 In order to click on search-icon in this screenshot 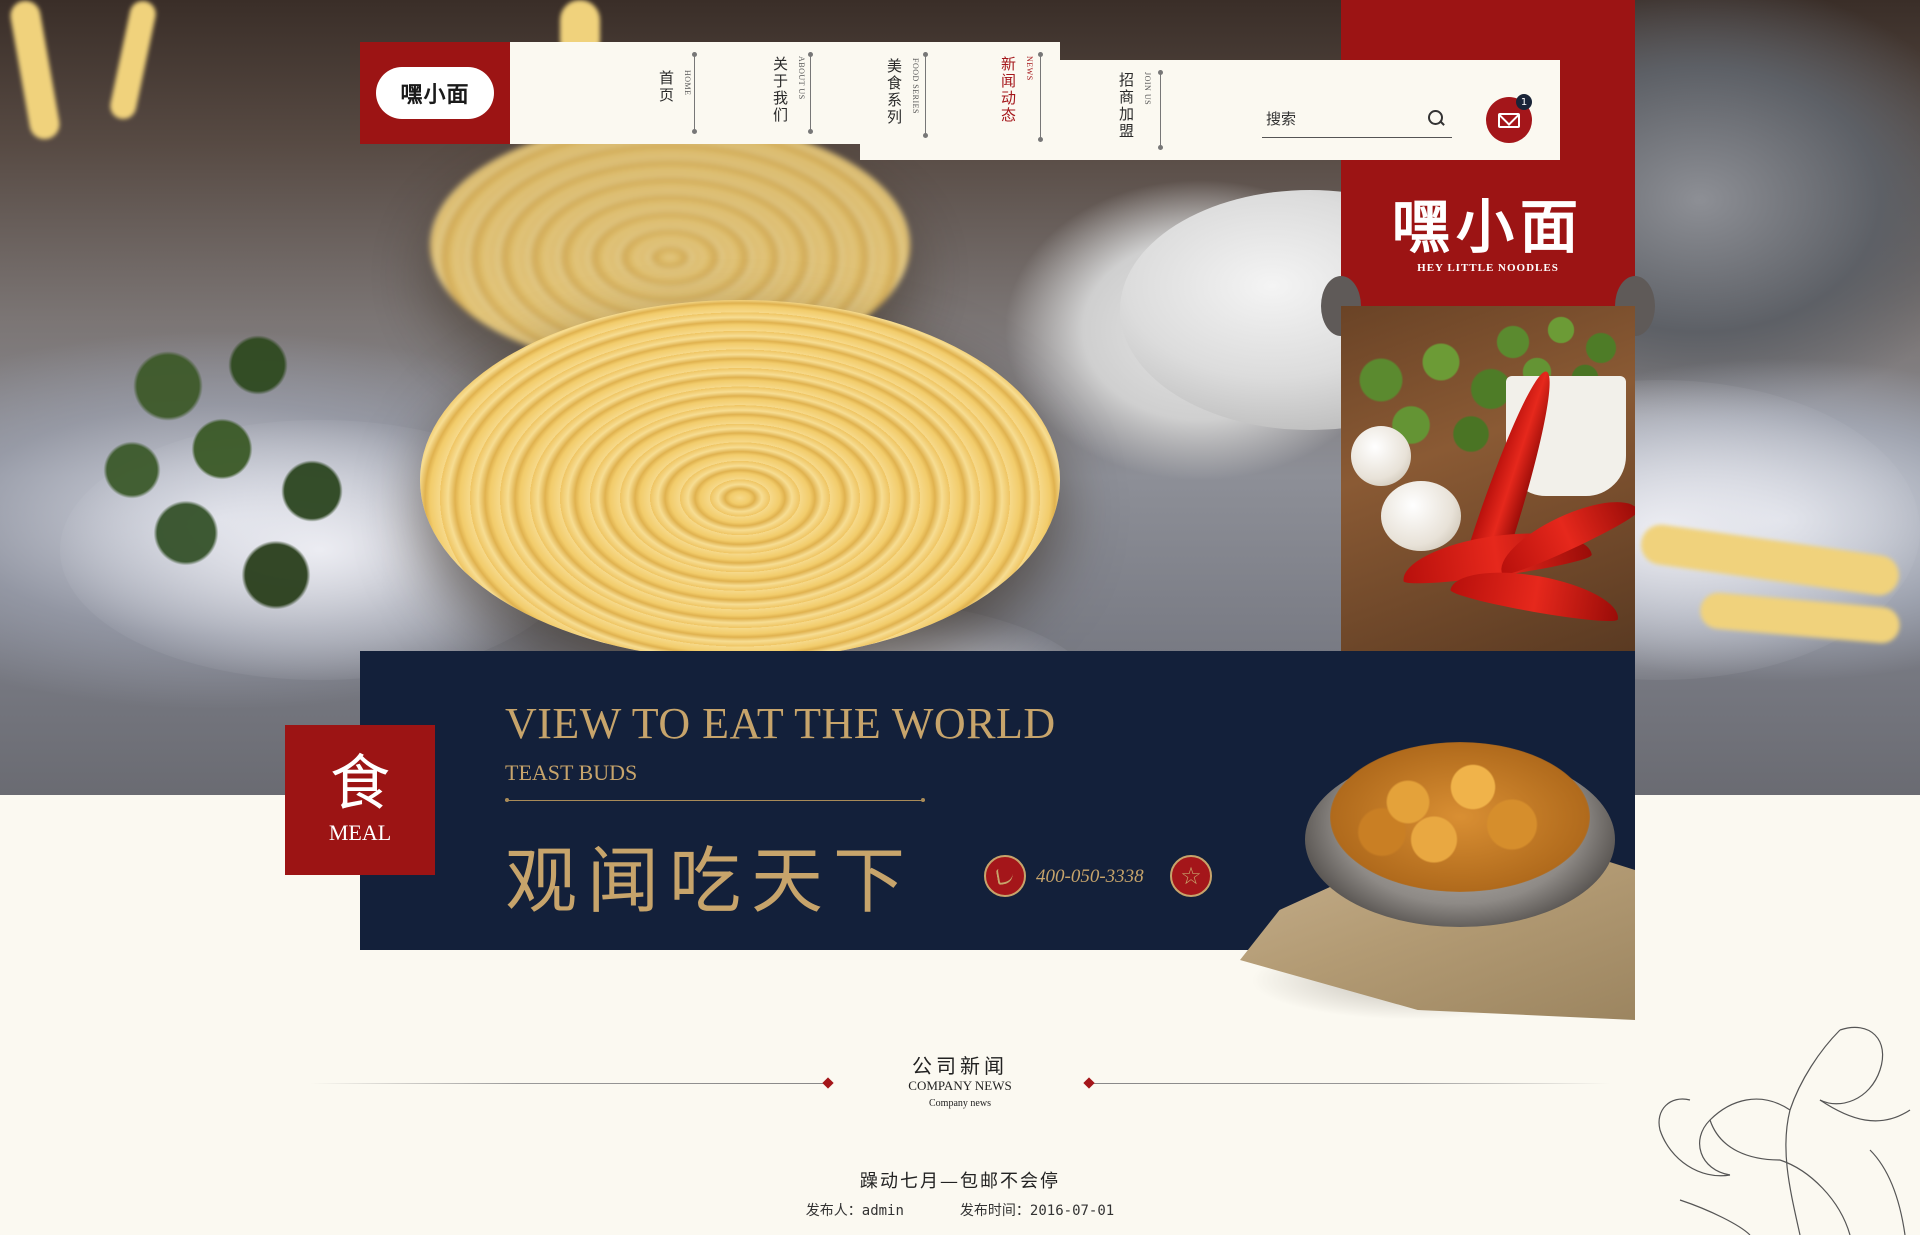, I will do `click(1437, 118)`.